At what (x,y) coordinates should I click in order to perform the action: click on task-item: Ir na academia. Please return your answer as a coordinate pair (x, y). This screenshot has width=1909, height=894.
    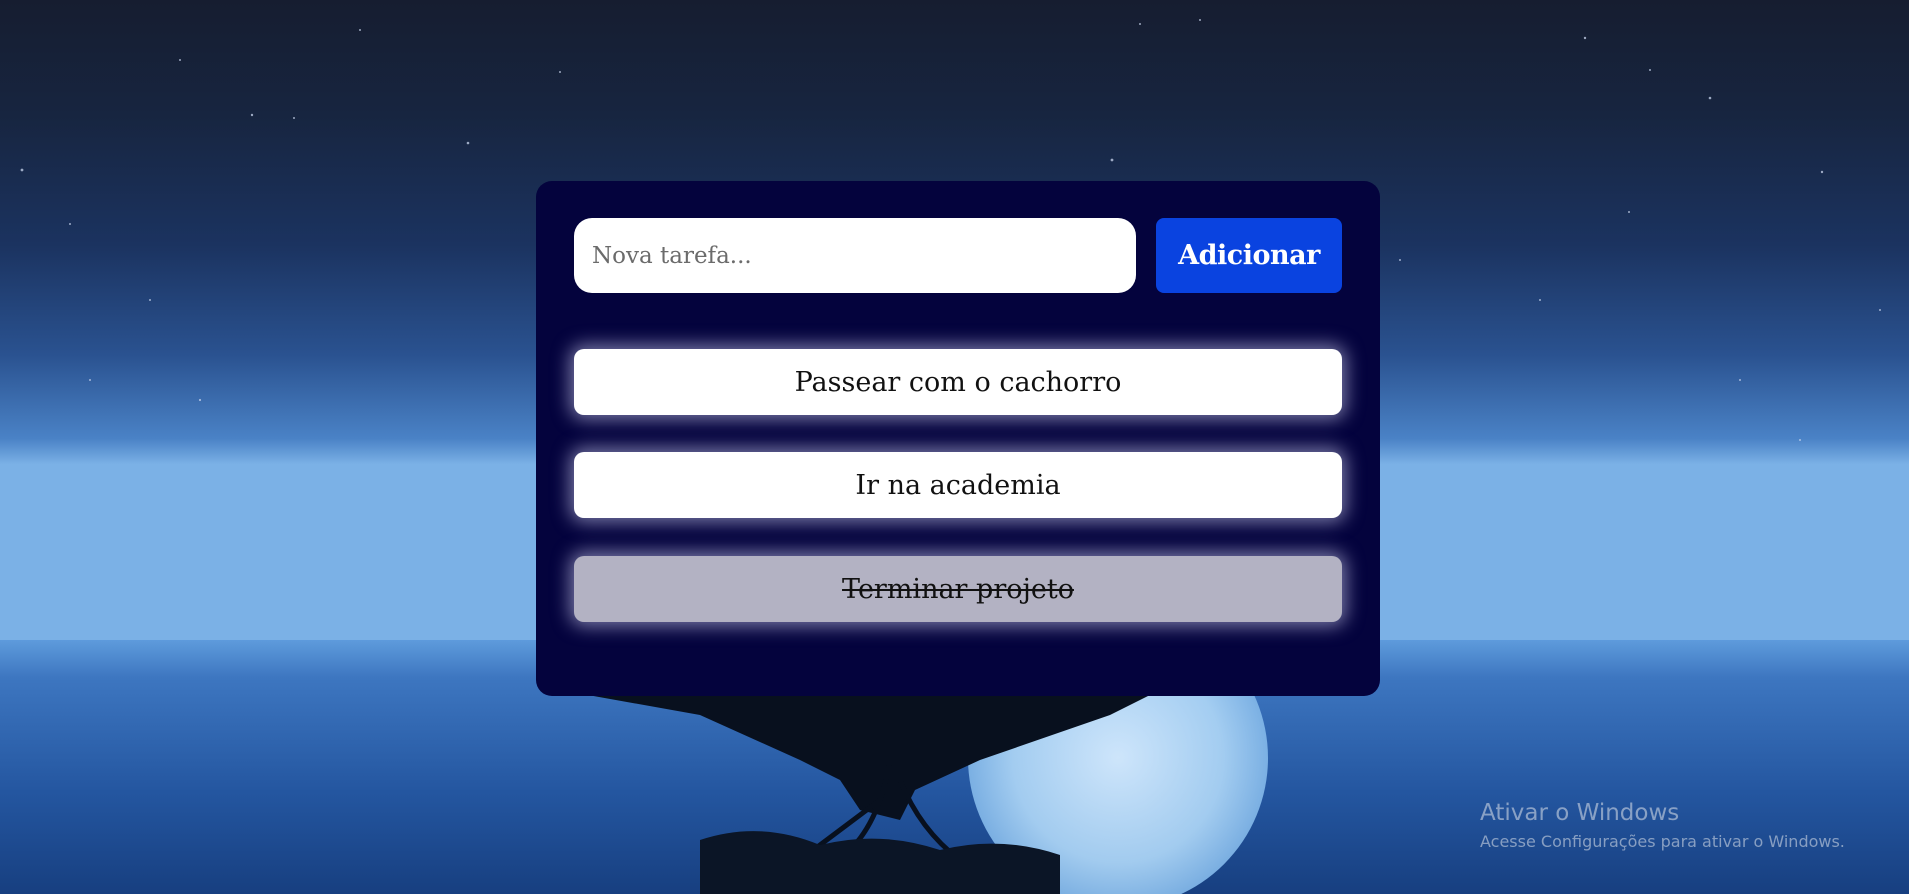
    Looking at the image, I should click on (958, 485).